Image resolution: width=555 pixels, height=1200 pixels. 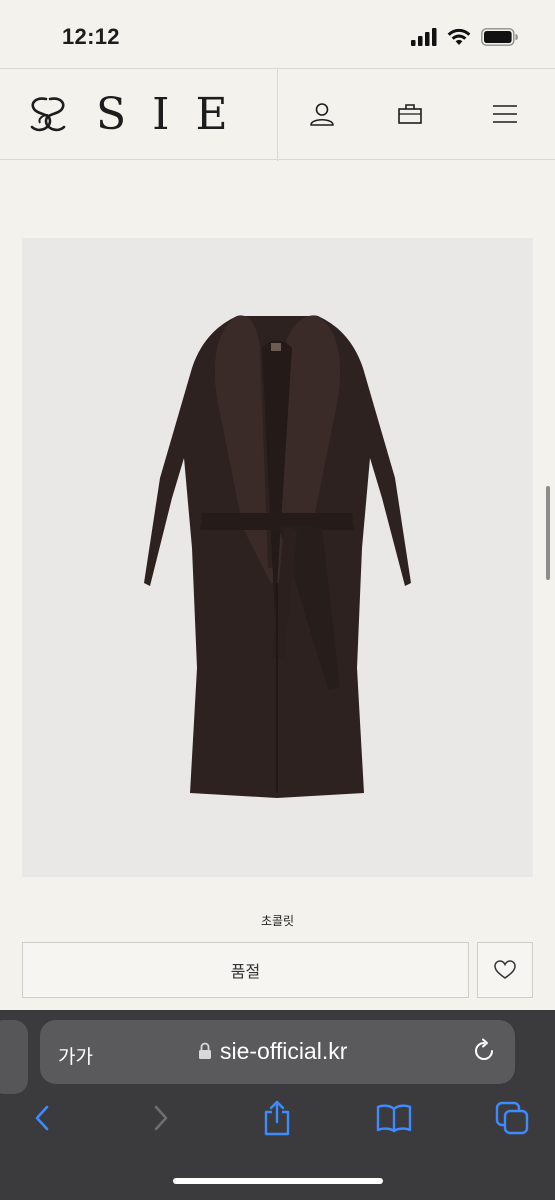 What do you see at coordinates (277, 921) in the screenshot?
I see `product-color-name: 초콜릿` at bounding box center [277, 921].